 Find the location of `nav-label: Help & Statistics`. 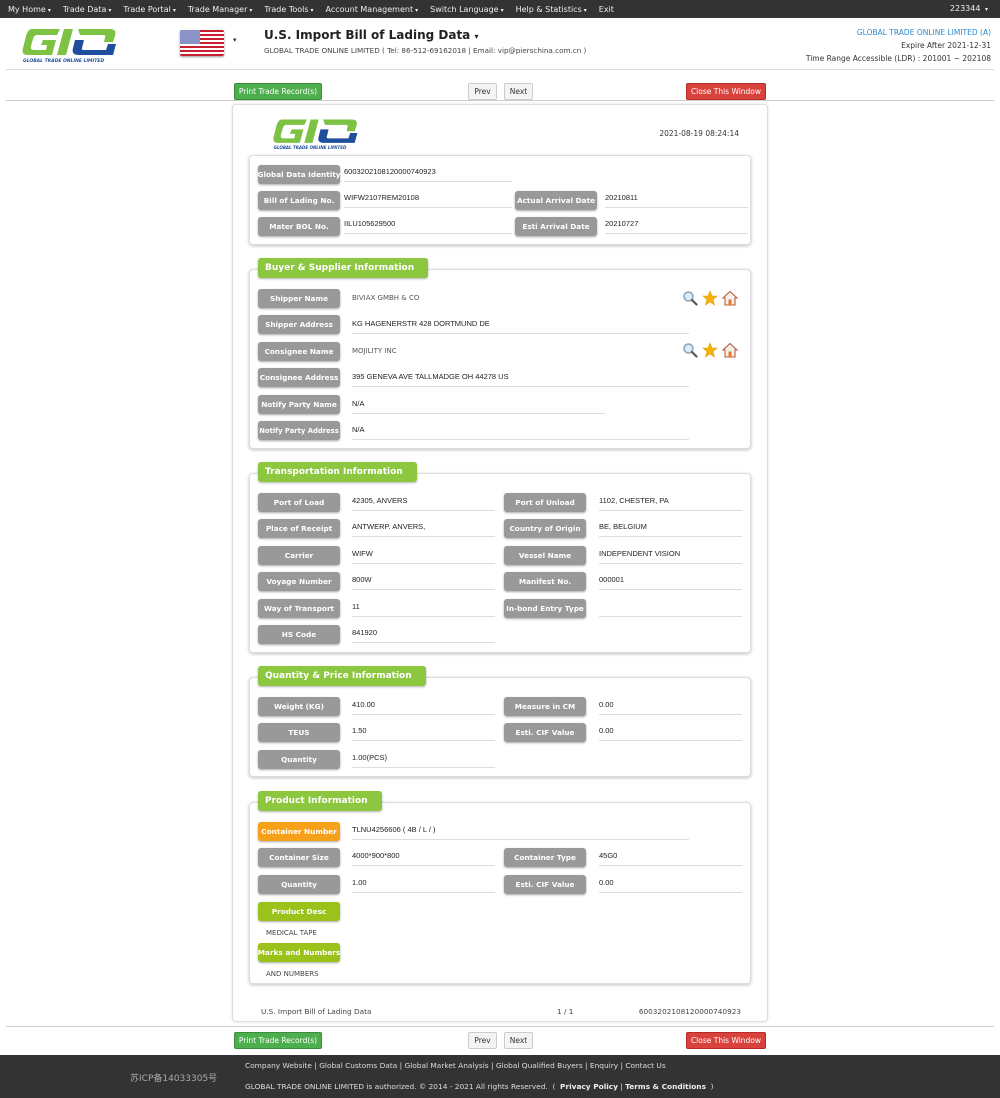

nav-label: Help & Statistics is located at coordinates (548, 9).